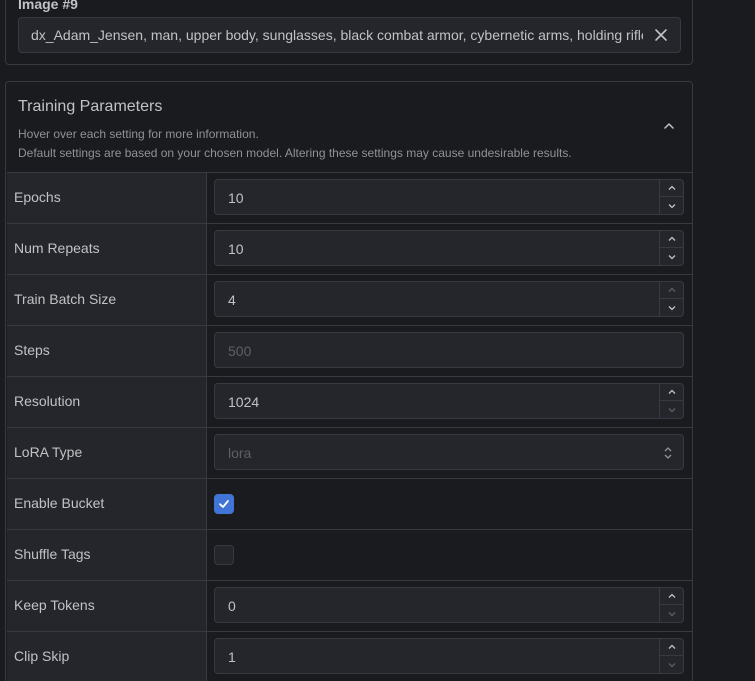 This screenshot has width=755, height=681. I want to click on clip-skip-value: 1, so click(232, 657).